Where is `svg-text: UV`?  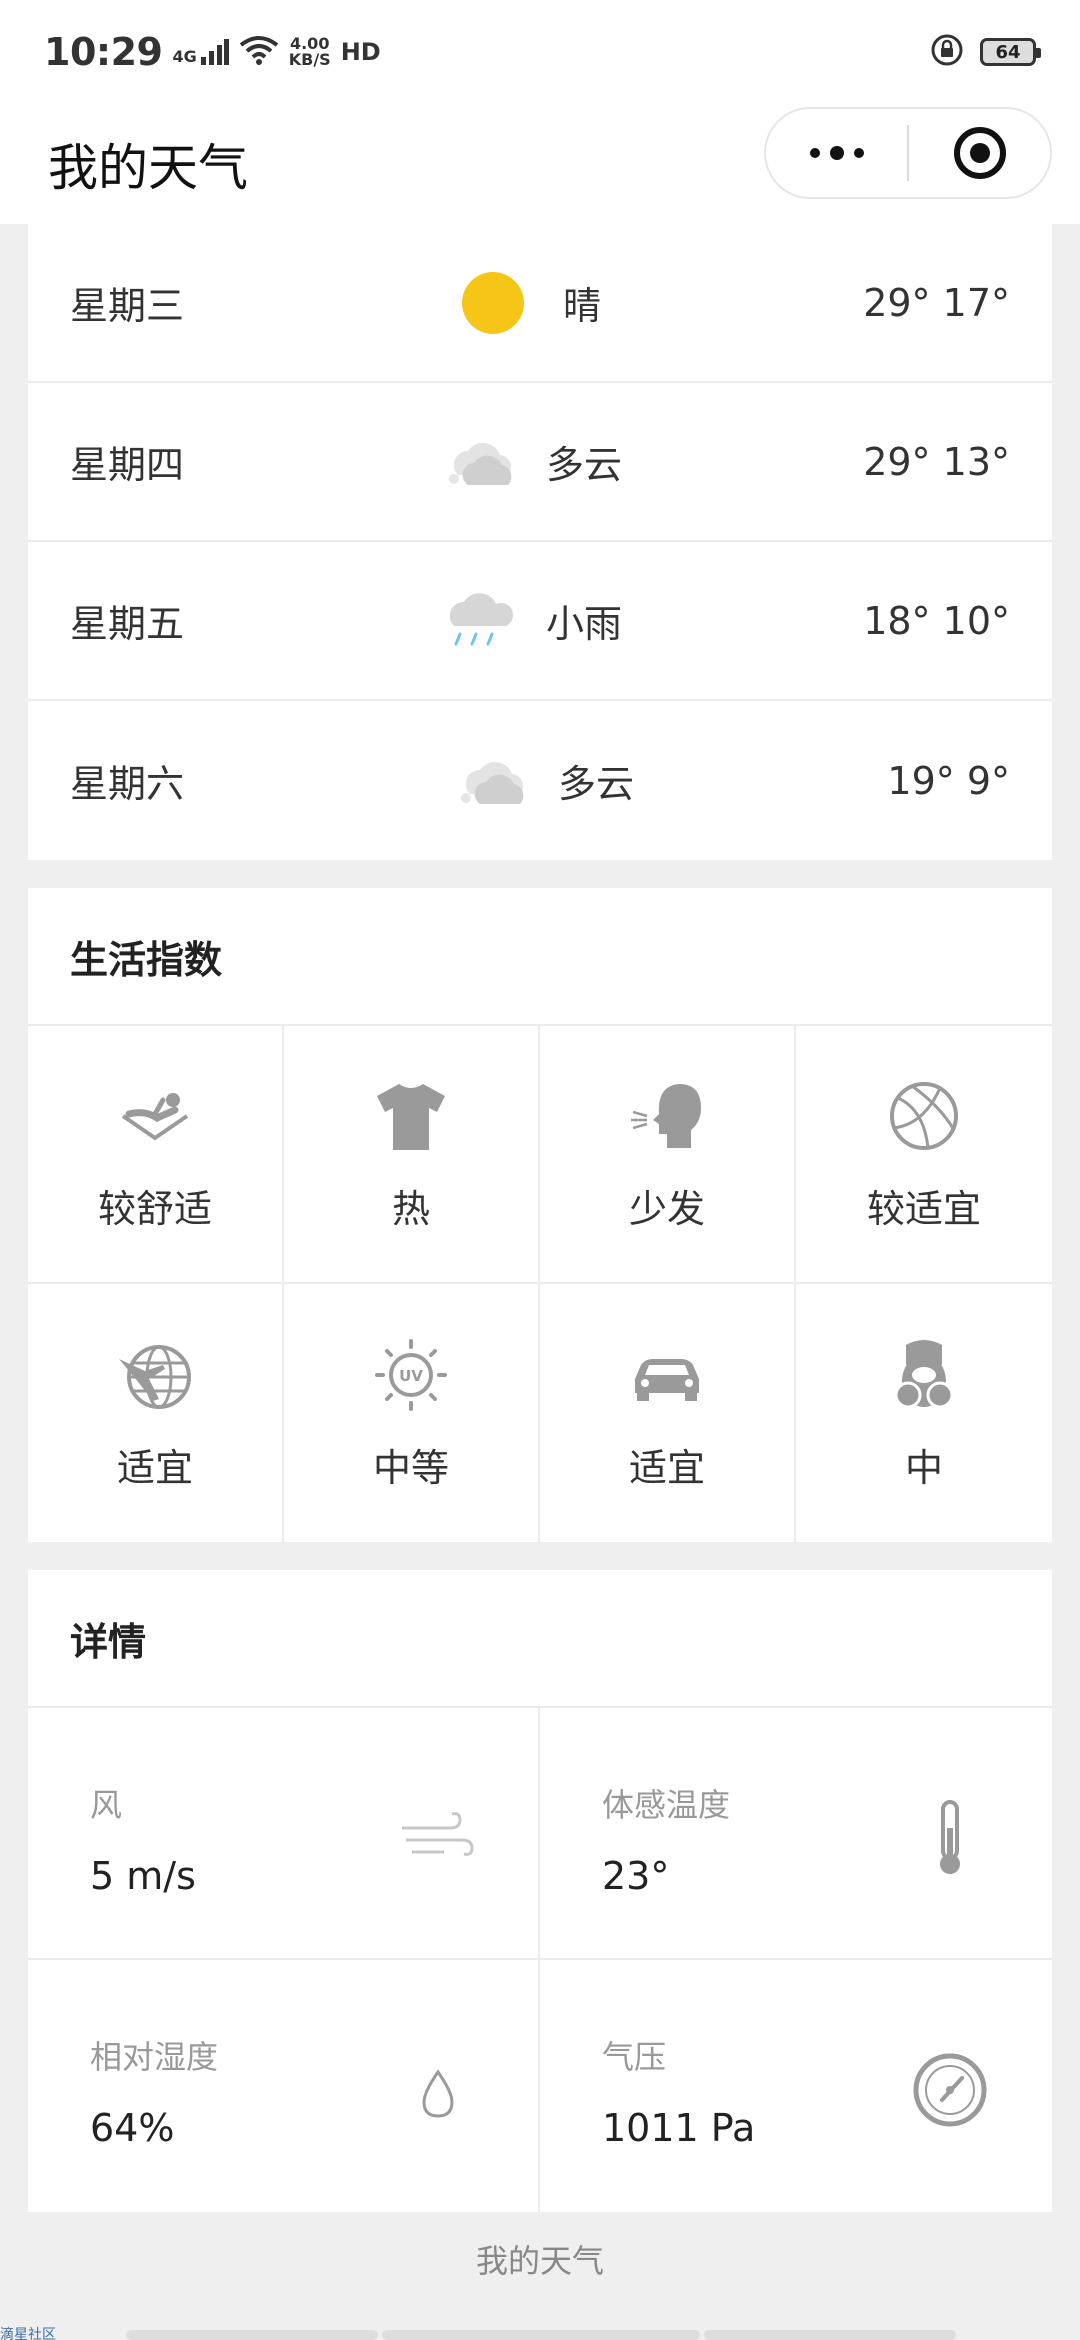
svg-text: UV is located at coordinates (411, 1376).